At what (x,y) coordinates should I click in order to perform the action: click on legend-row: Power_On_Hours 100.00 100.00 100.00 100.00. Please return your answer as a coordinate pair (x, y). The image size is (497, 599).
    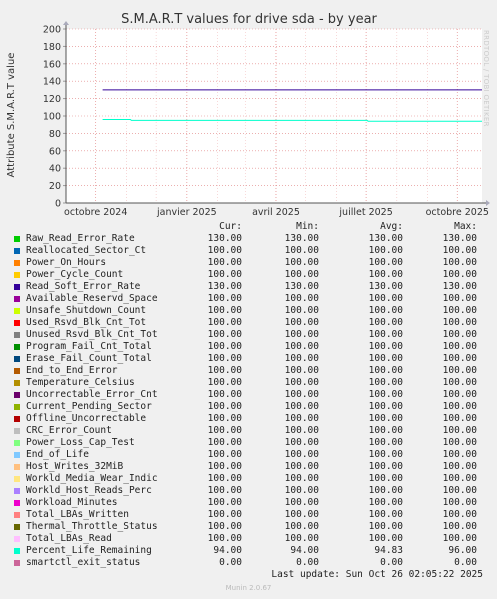
    Looking at the image, I should click on (252, 263).